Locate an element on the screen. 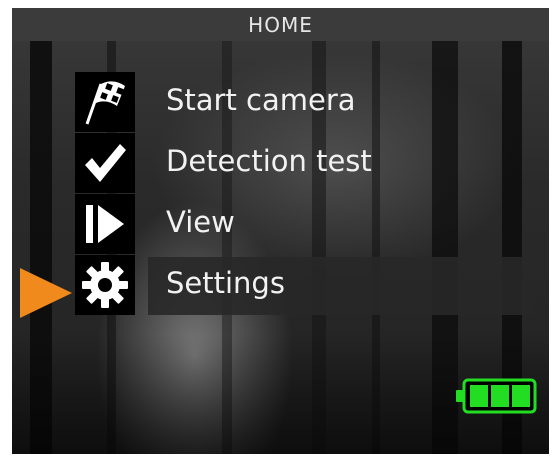 This screenshot has width=559, height=462. menu-item-label: View is located at coordinates (200, 222).